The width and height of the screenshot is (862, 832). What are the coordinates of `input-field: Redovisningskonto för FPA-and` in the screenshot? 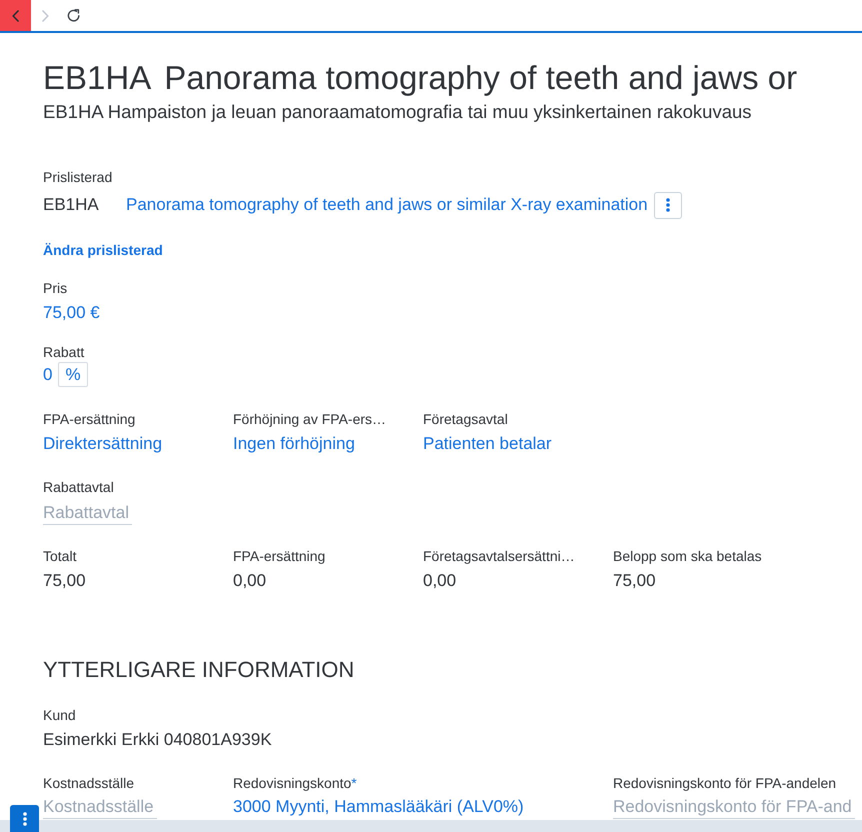 It's located at (734, 807).